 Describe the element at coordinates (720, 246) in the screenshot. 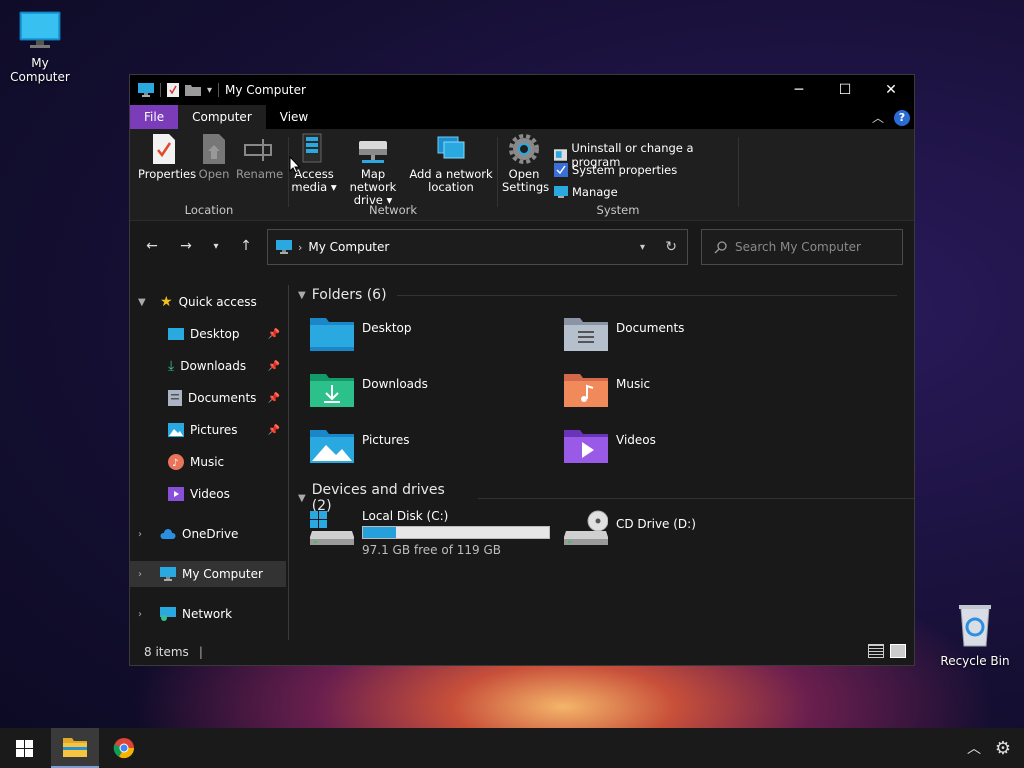

I see `search-icon` at that location.